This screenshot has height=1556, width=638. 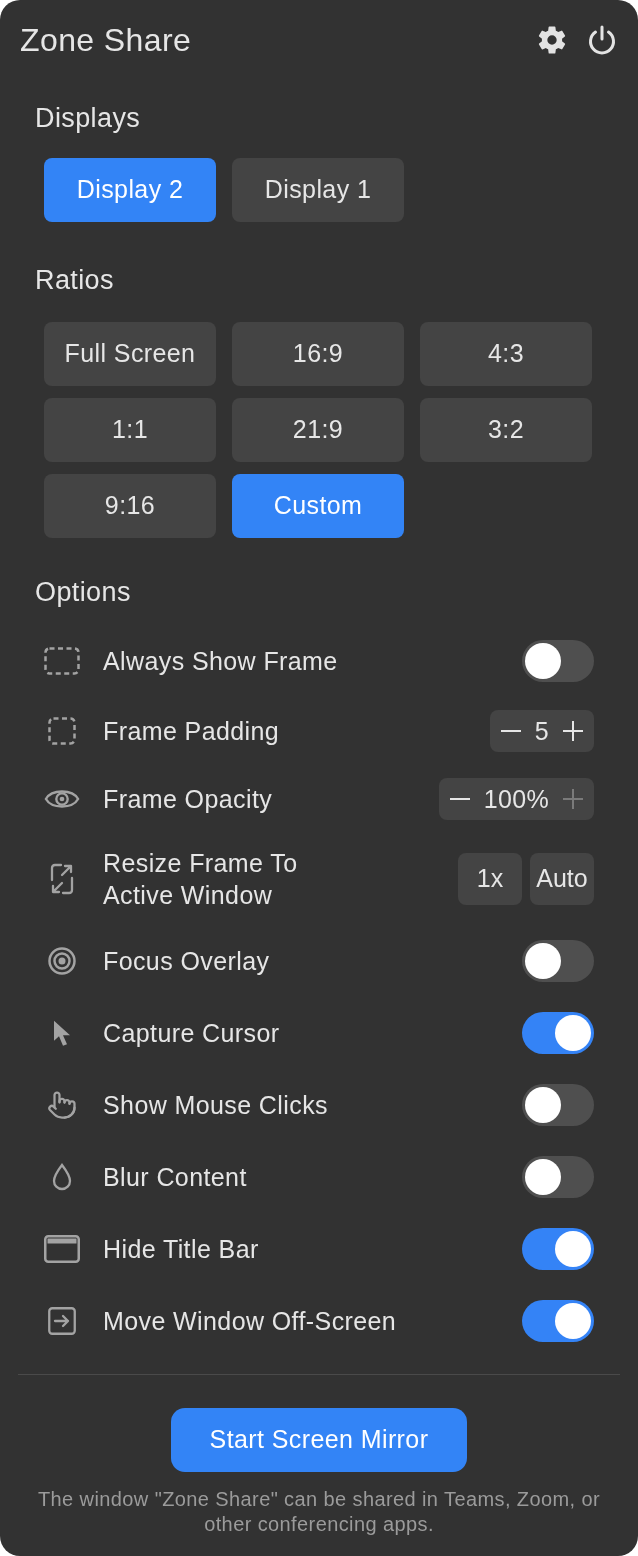 I want to click on size-option-button: Auto, so click(x=562, y=879).